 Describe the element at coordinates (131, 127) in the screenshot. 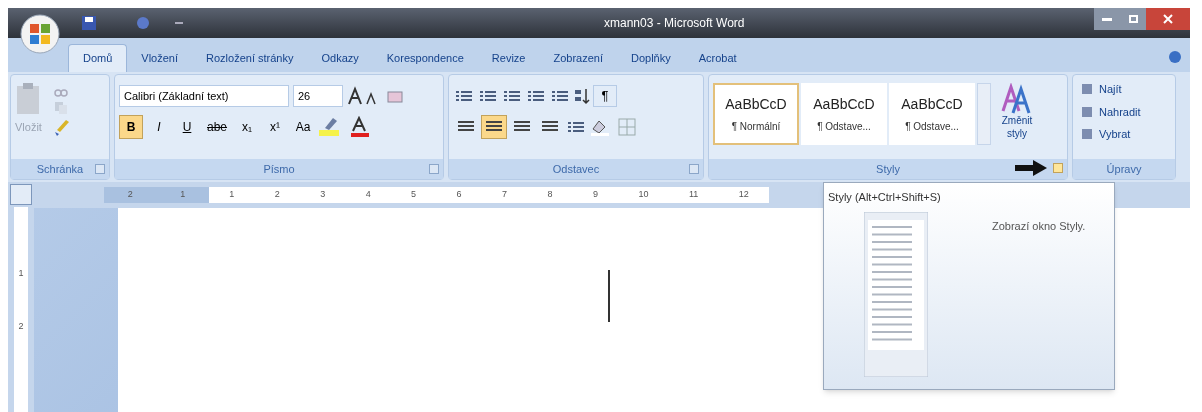

I see `format-button: B` at that location.